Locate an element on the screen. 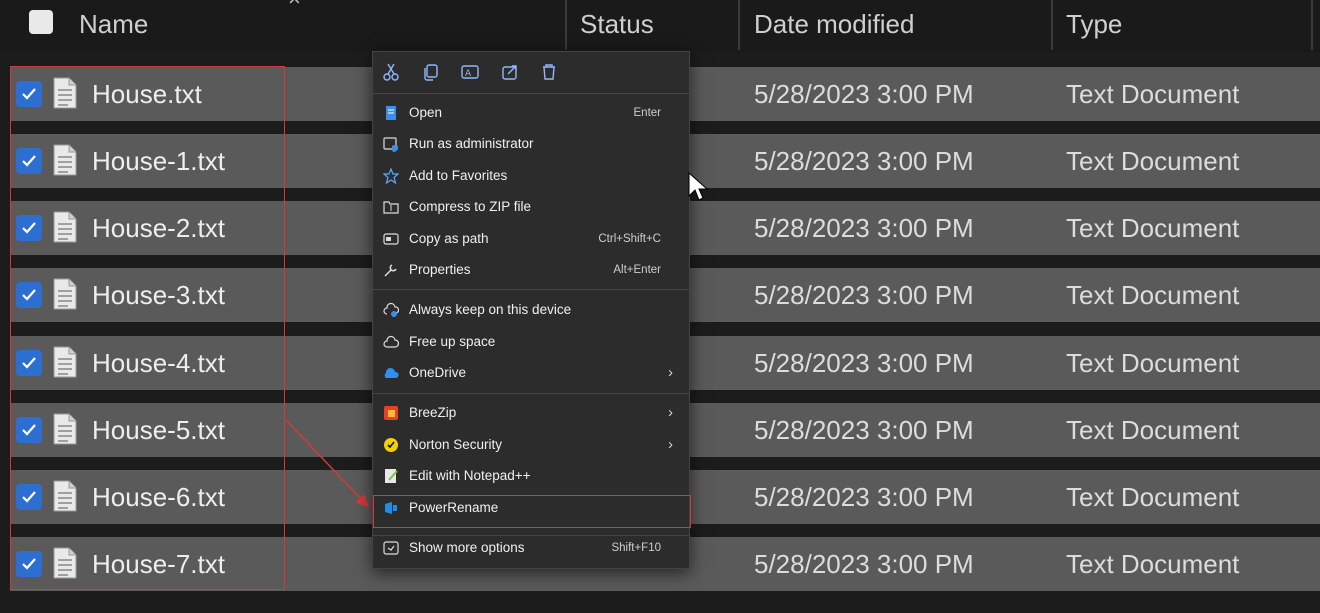 This screenshot has height=613, width=1320. cloud-sync-icon is located at coordinates (391, 309).